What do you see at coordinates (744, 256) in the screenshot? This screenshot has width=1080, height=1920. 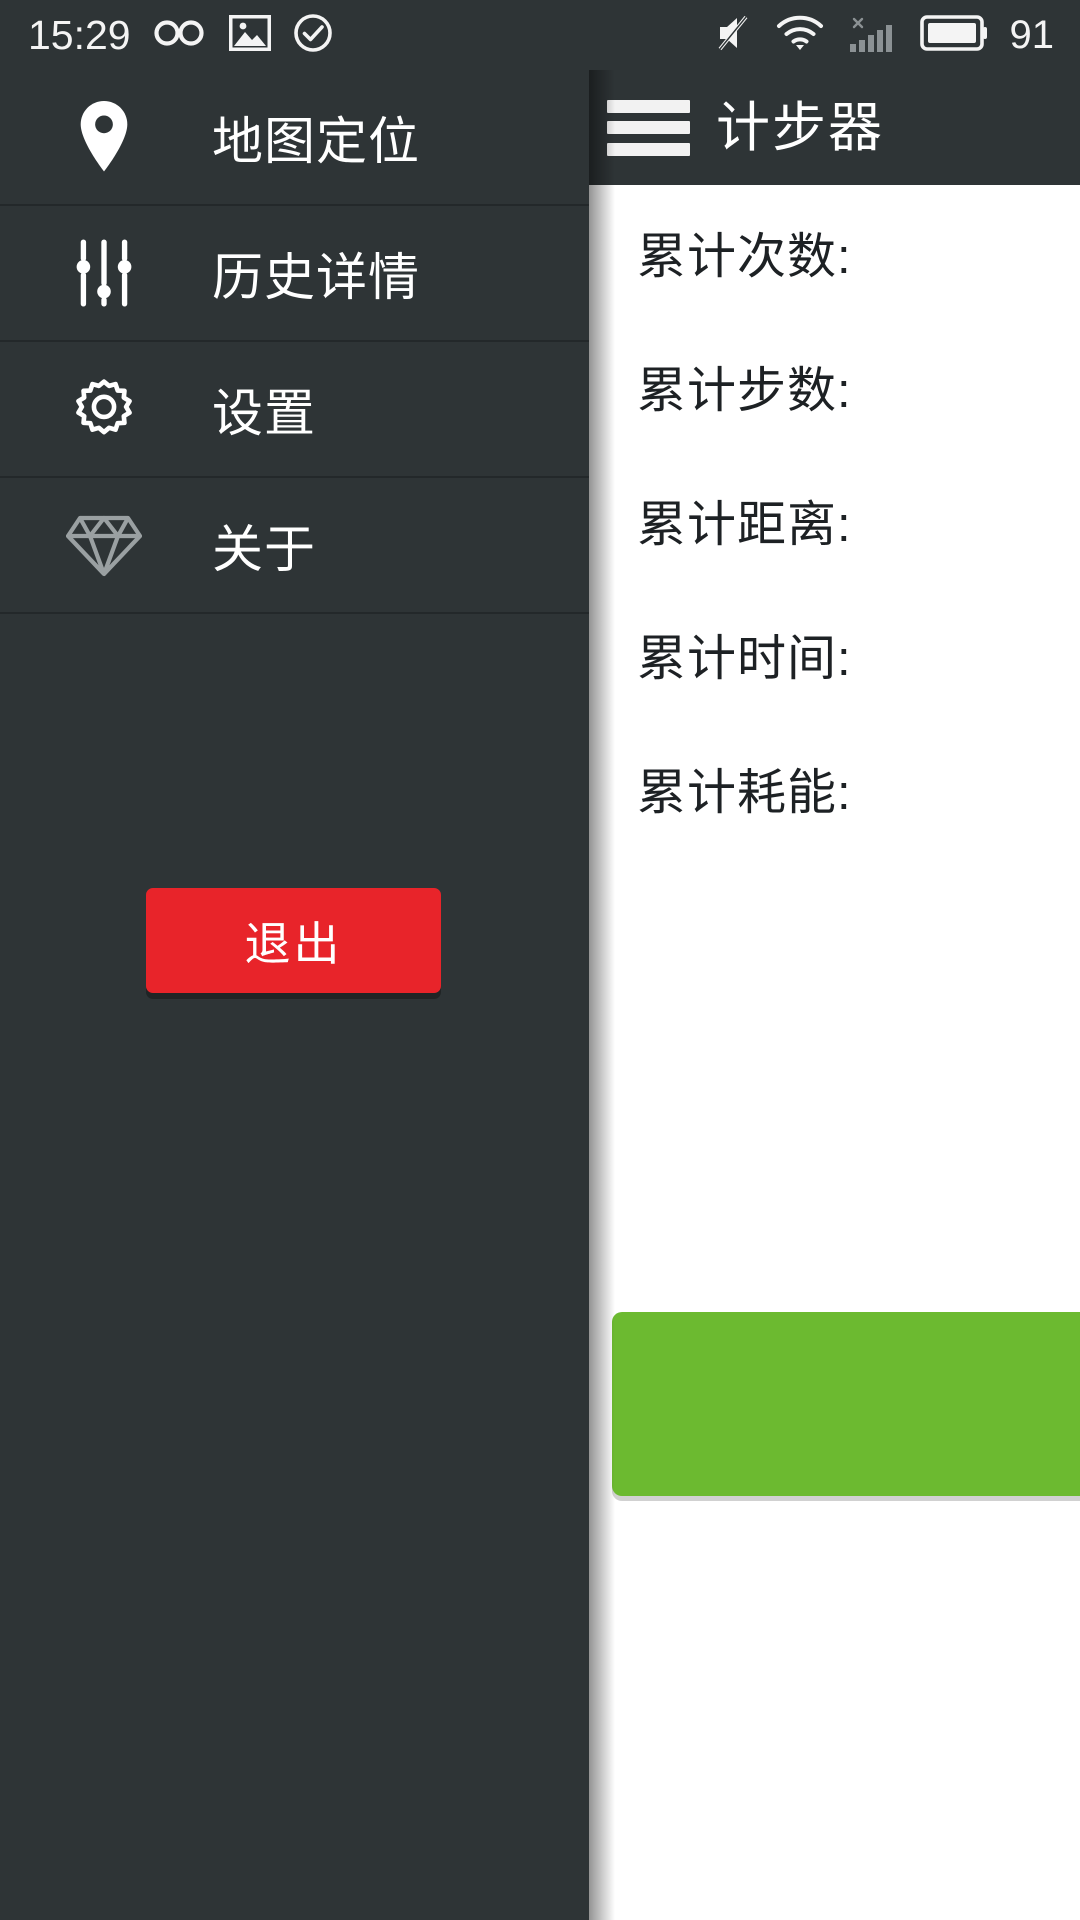 I see `stat-label-count: 累计次数:` at bounding box center [744, 256].